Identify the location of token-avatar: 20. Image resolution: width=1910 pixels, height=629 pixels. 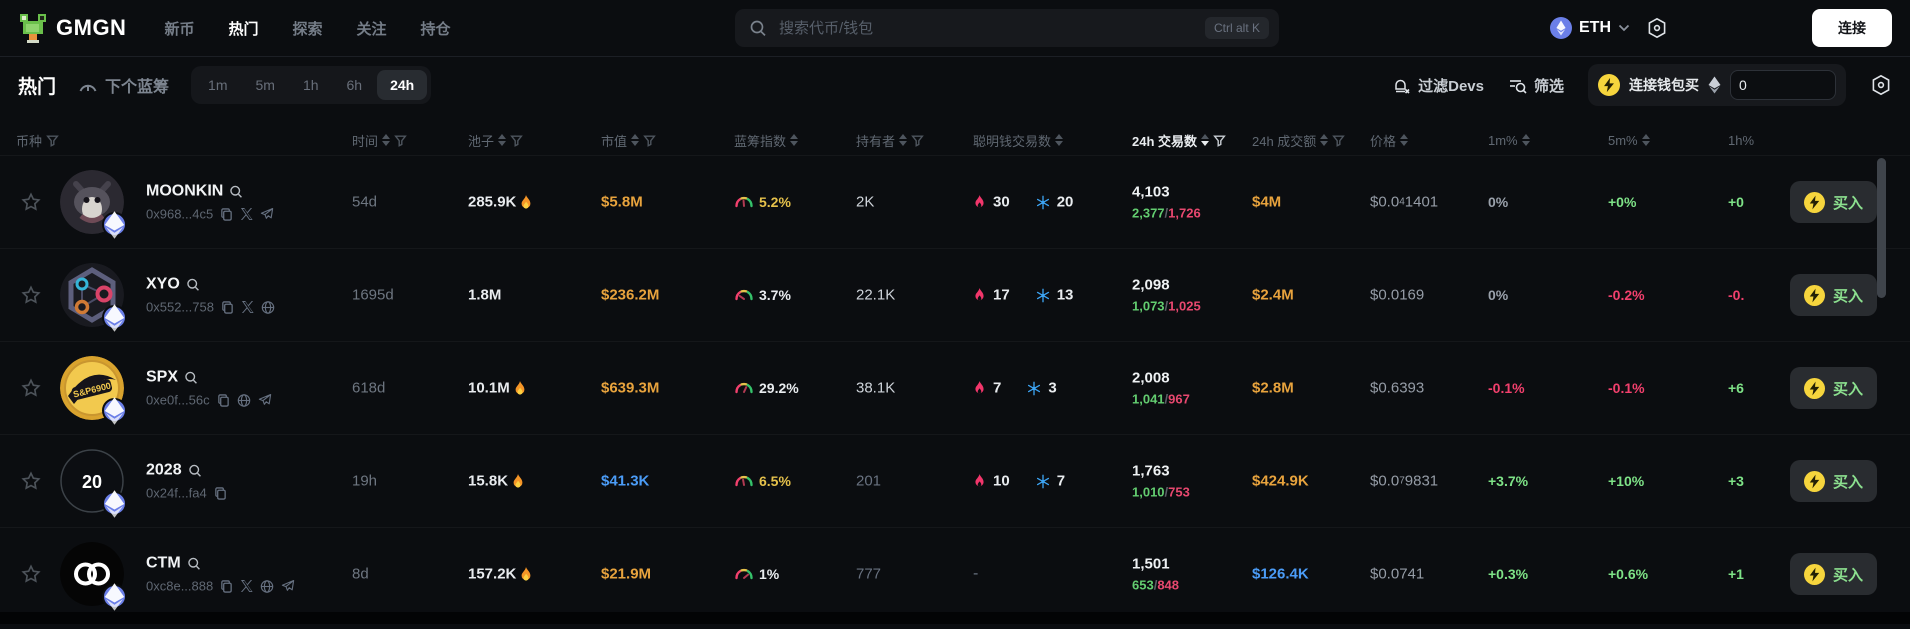
(92, 481).